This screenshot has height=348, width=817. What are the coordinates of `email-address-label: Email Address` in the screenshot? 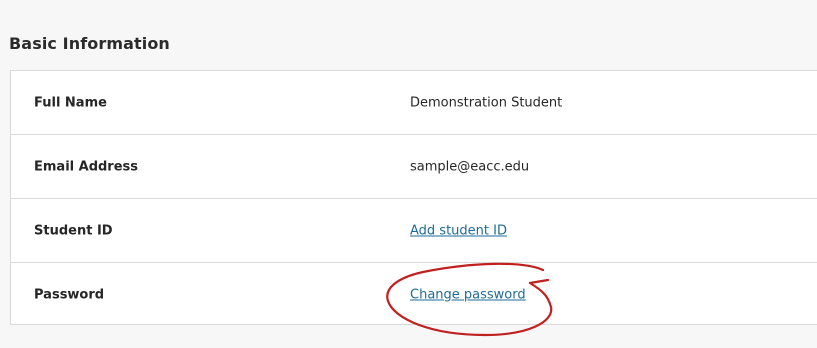 It's located at (86, 166).